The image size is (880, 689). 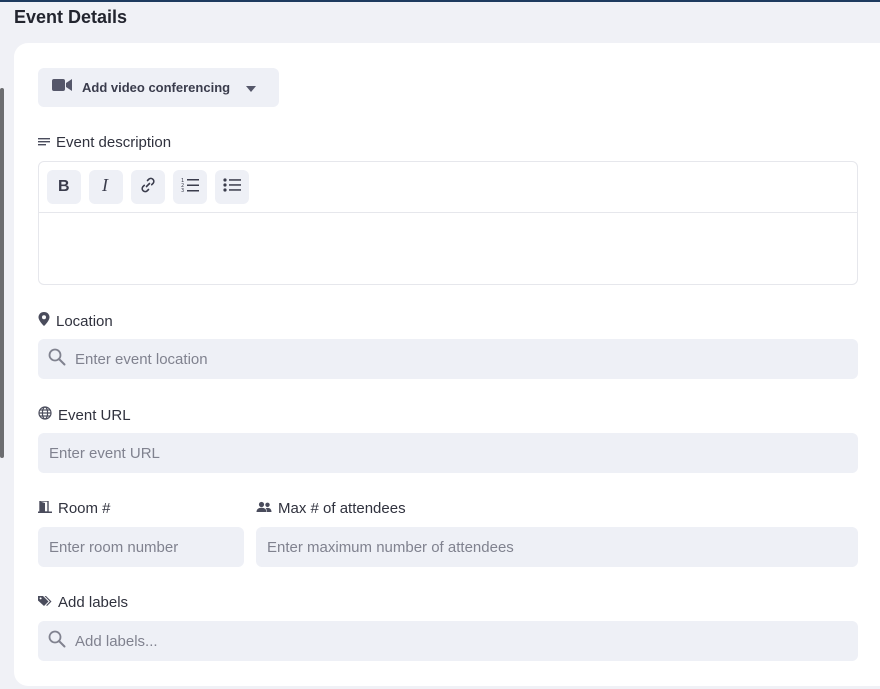 What do you see at coordinates (48, 508) in the screenshot?
I see `door-icon` at bounding box center [48, 508].